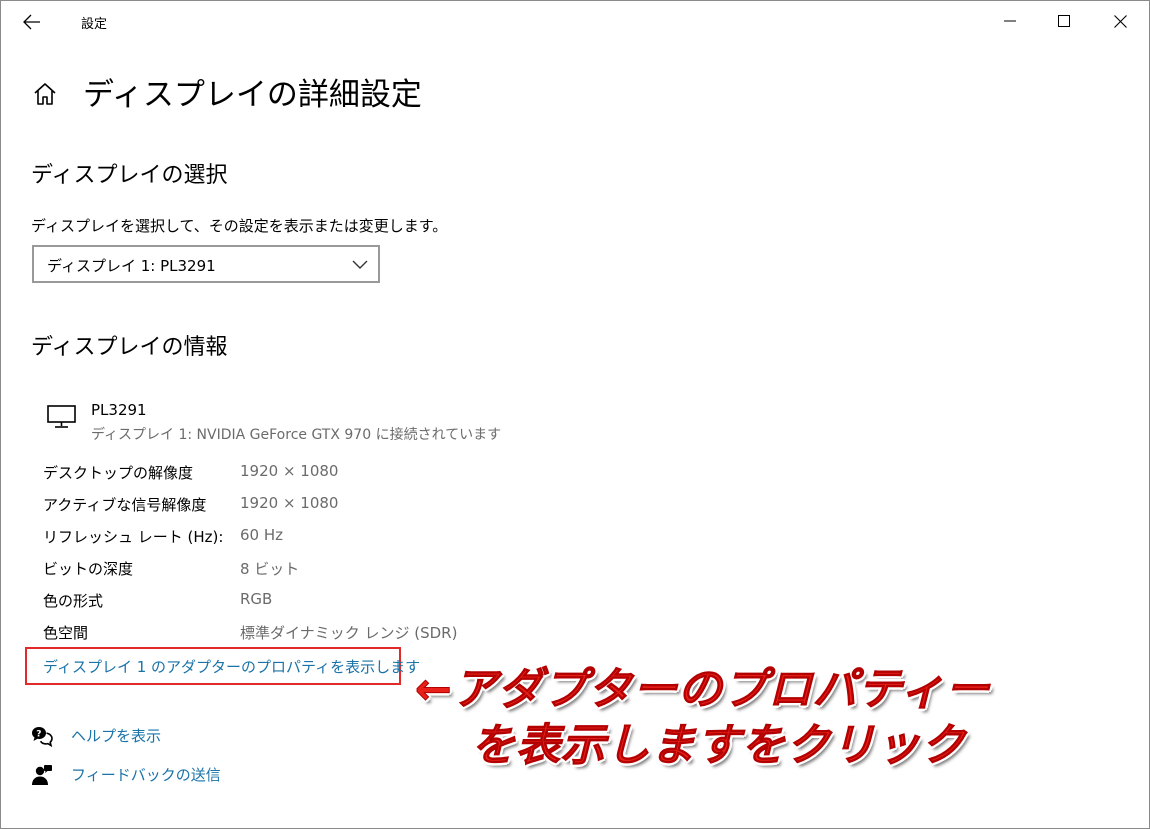 This screenshot has height=829, width=1150. Describe the element at coordinates (146, 775) in the screenshot. I see `feedback-link-label: フィードバックの送信` at that location.